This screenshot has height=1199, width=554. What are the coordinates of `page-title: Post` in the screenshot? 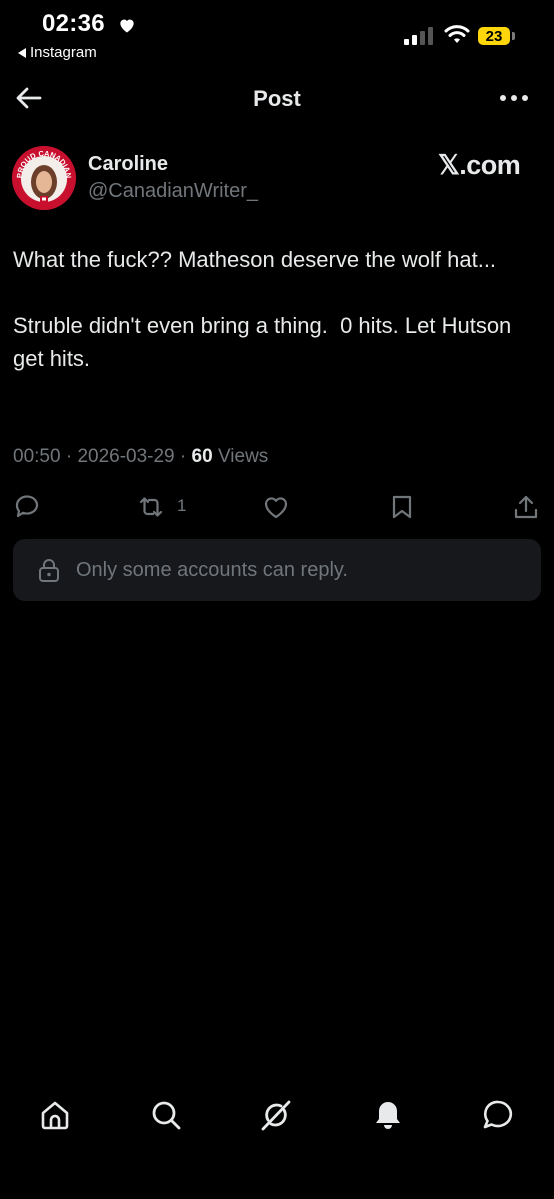 It's located at (277, 98).